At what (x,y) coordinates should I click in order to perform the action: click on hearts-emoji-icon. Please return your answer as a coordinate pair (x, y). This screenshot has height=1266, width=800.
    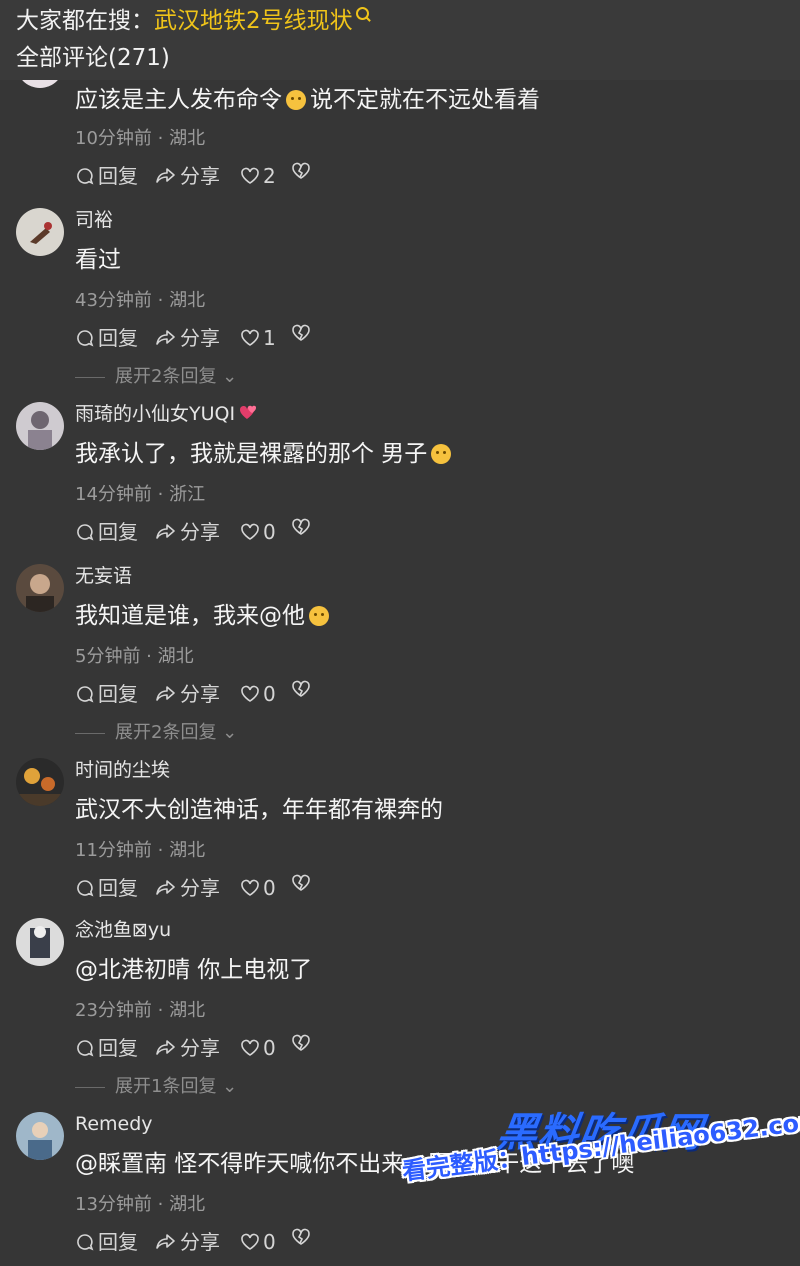
    Looking at the image, I should click on (247, 410).